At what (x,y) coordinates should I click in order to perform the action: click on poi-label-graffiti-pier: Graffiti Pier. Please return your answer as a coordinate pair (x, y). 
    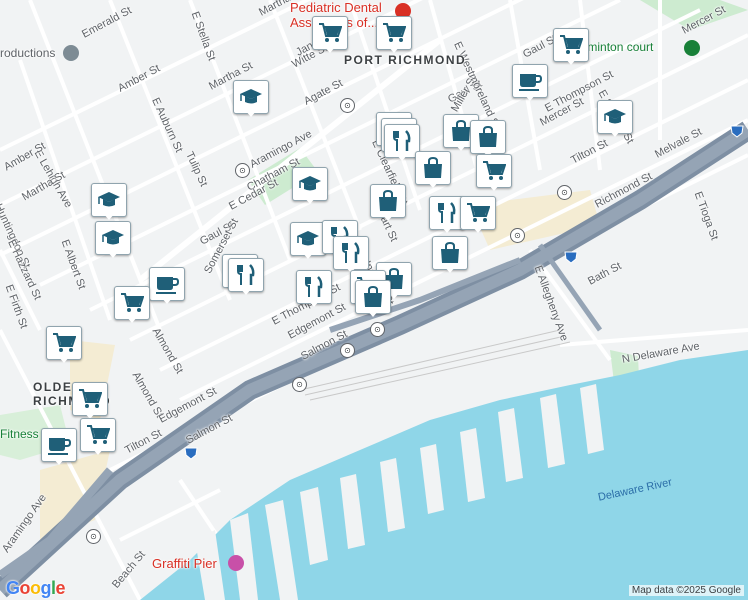
    Looking at the image, I should click on (184, 563).